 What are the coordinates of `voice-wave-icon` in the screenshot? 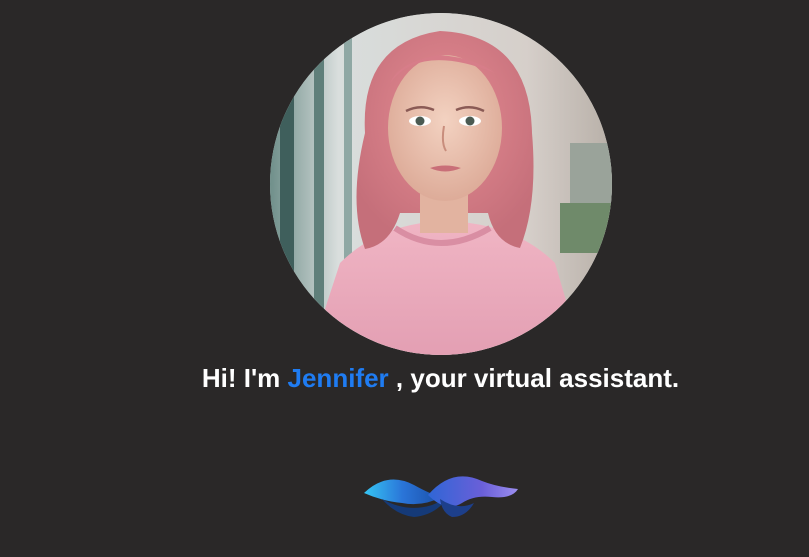 It's located at (441, 495).